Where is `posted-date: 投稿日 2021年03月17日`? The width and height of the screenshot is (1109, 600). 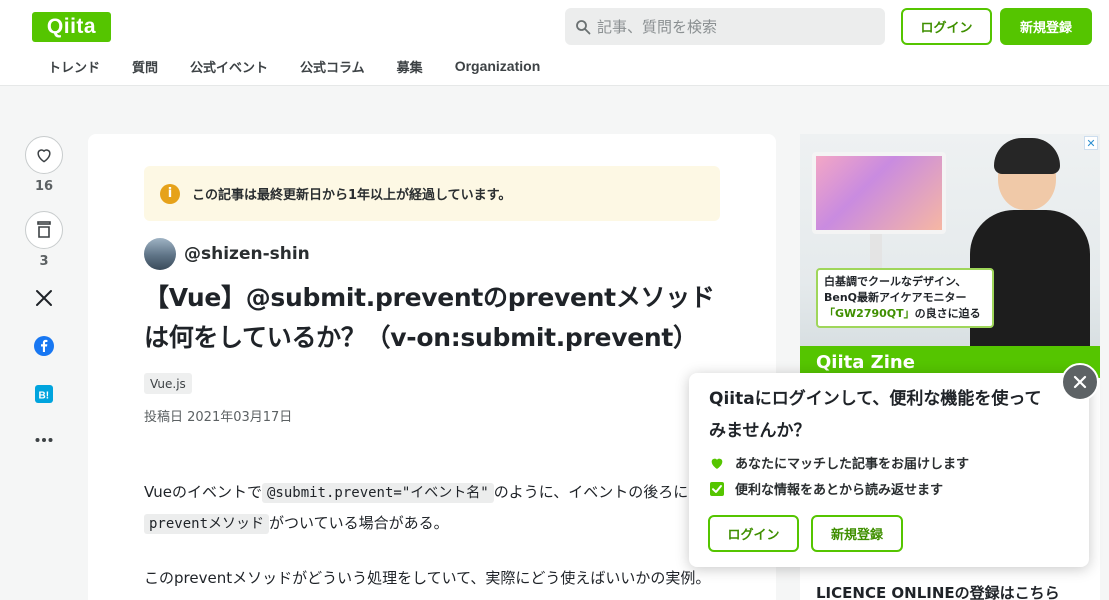 posted-date: 投稿日 2021年03月17日 is located at coordinates (218, 417).